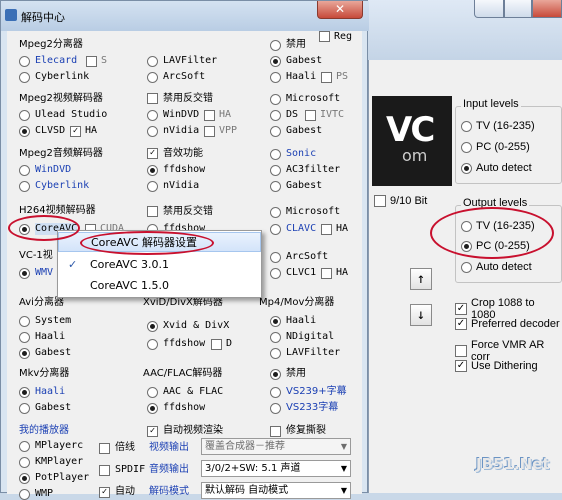 This screenshot has height=500, width=562. I want to click on subtitle-disable-radio, so click(275, 374).